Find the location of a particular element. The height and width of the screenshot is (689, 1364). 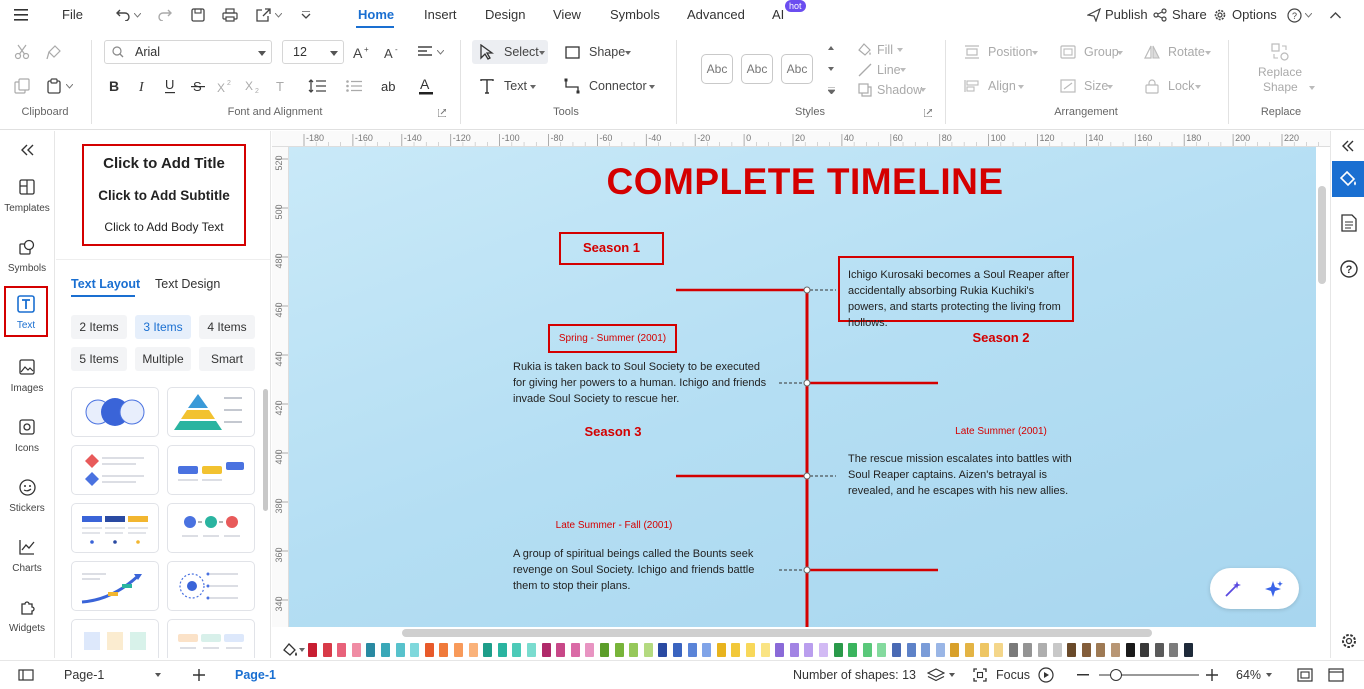

page-tab-active: Page-1 is located at coordinates (255, 675).